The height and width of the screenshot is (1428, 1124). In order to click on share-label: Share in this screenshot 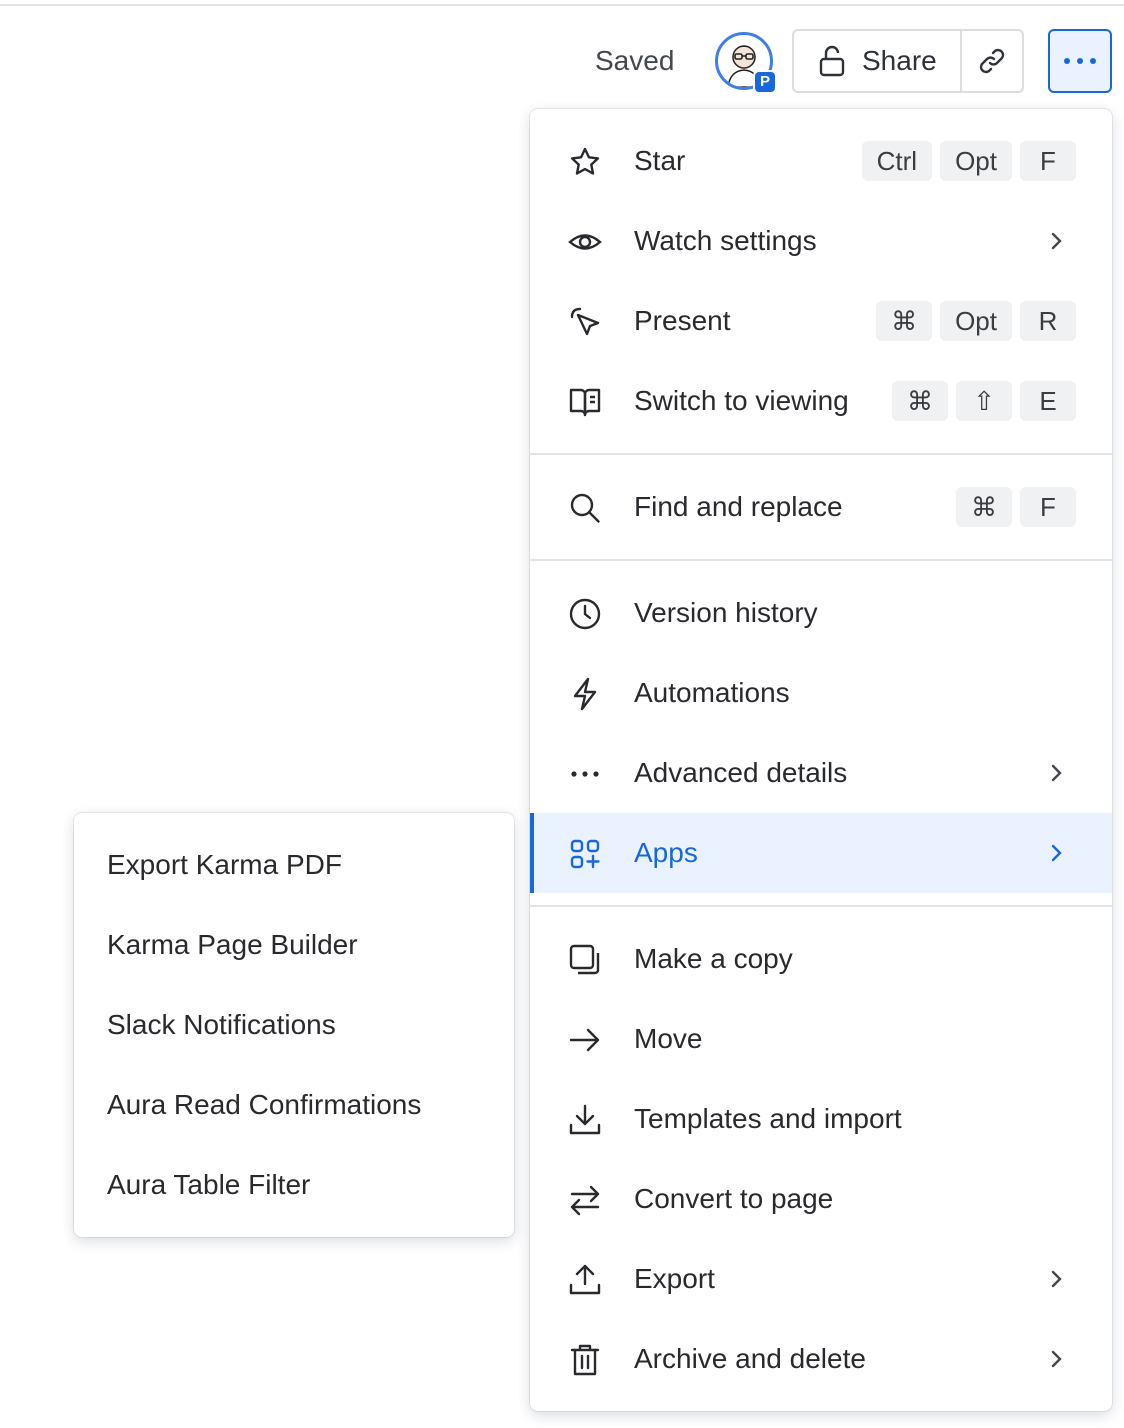, I will do `click(899, 60)`.